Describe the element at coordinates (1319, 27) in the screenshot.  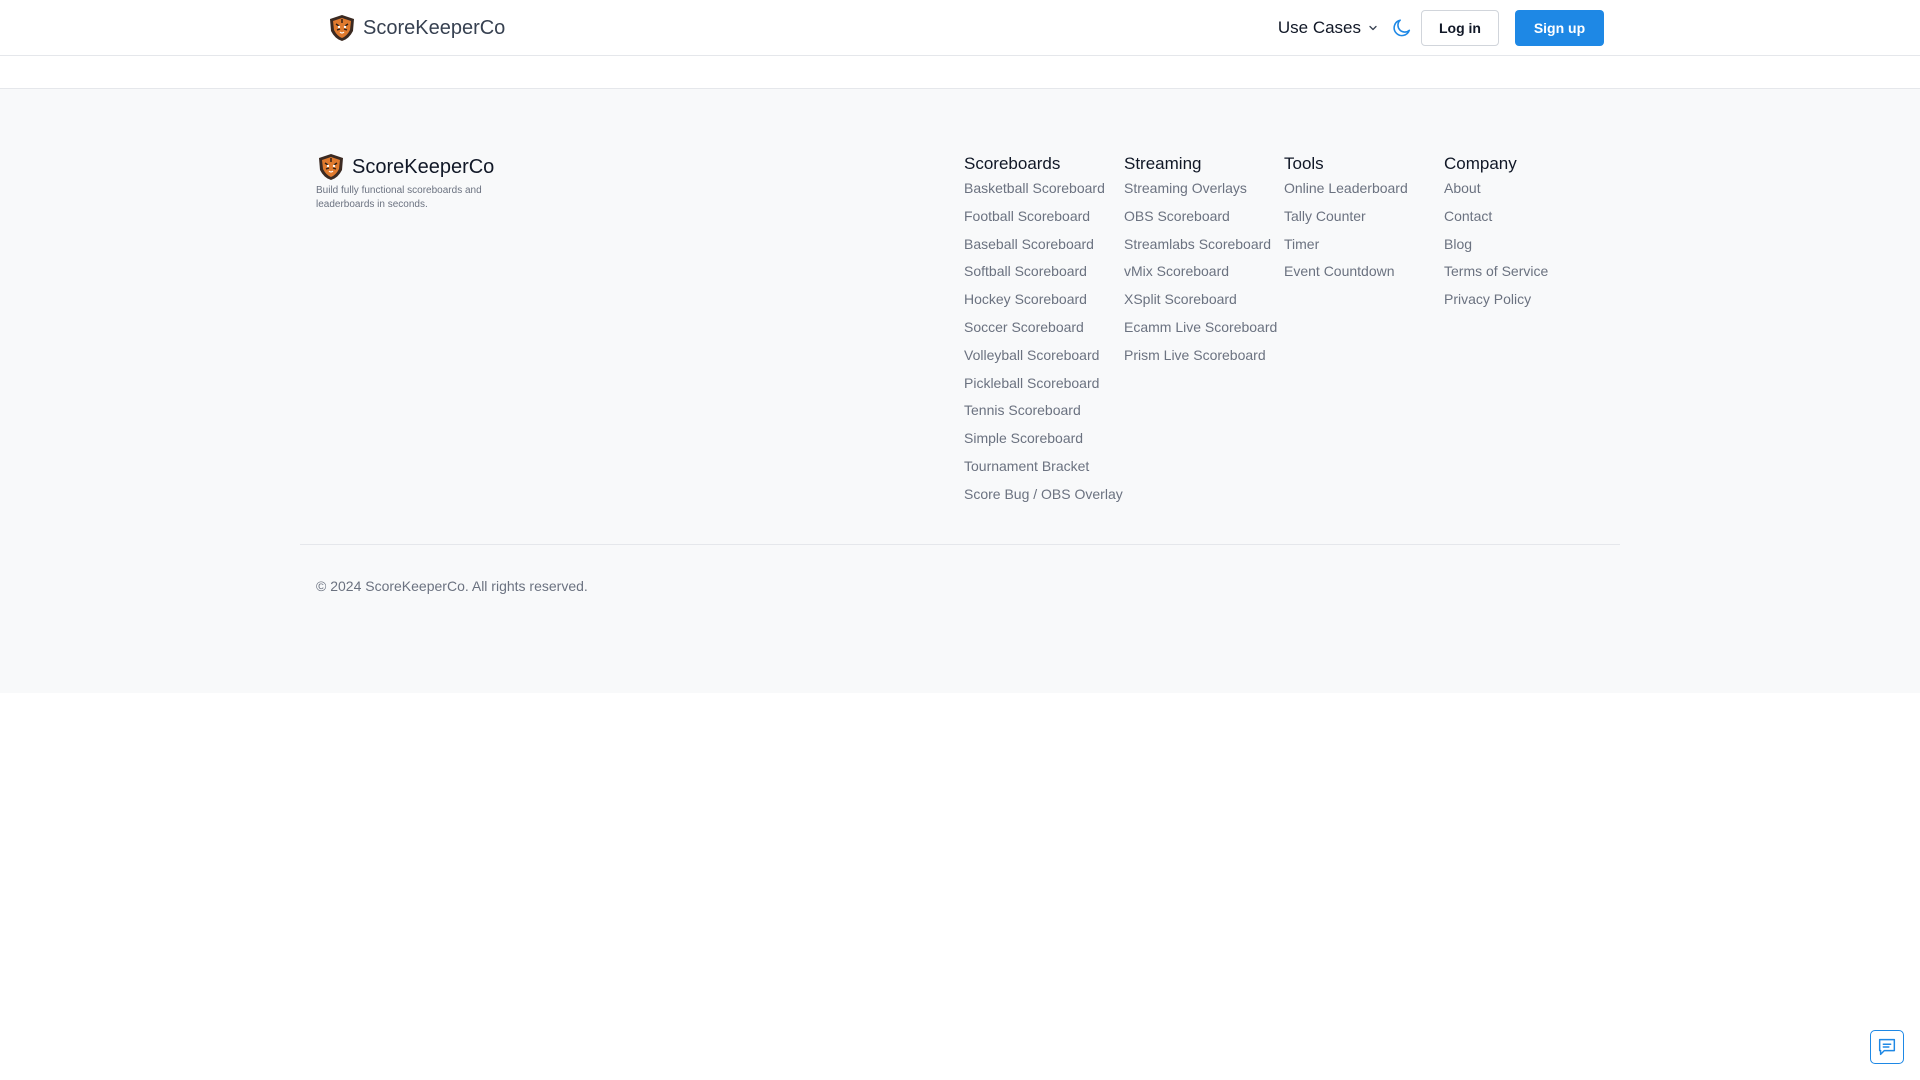
I see `use-cases-label: Use Cases` at that location.